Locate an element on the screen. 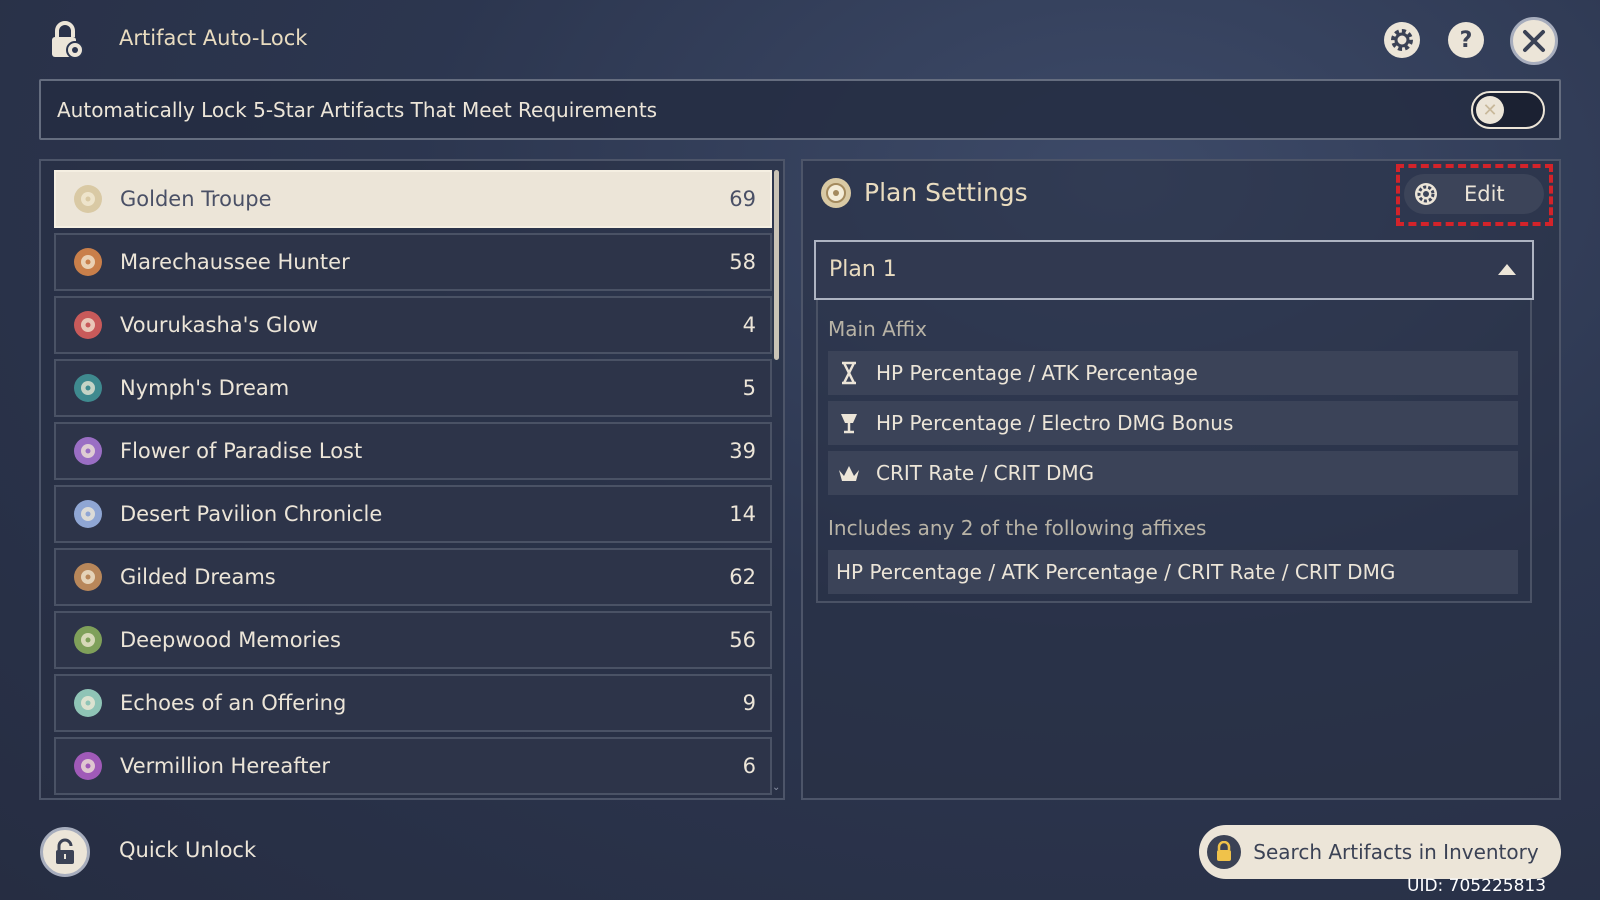  artifact-set-name: Nymph's Dream is located at coordinates (205, 388).